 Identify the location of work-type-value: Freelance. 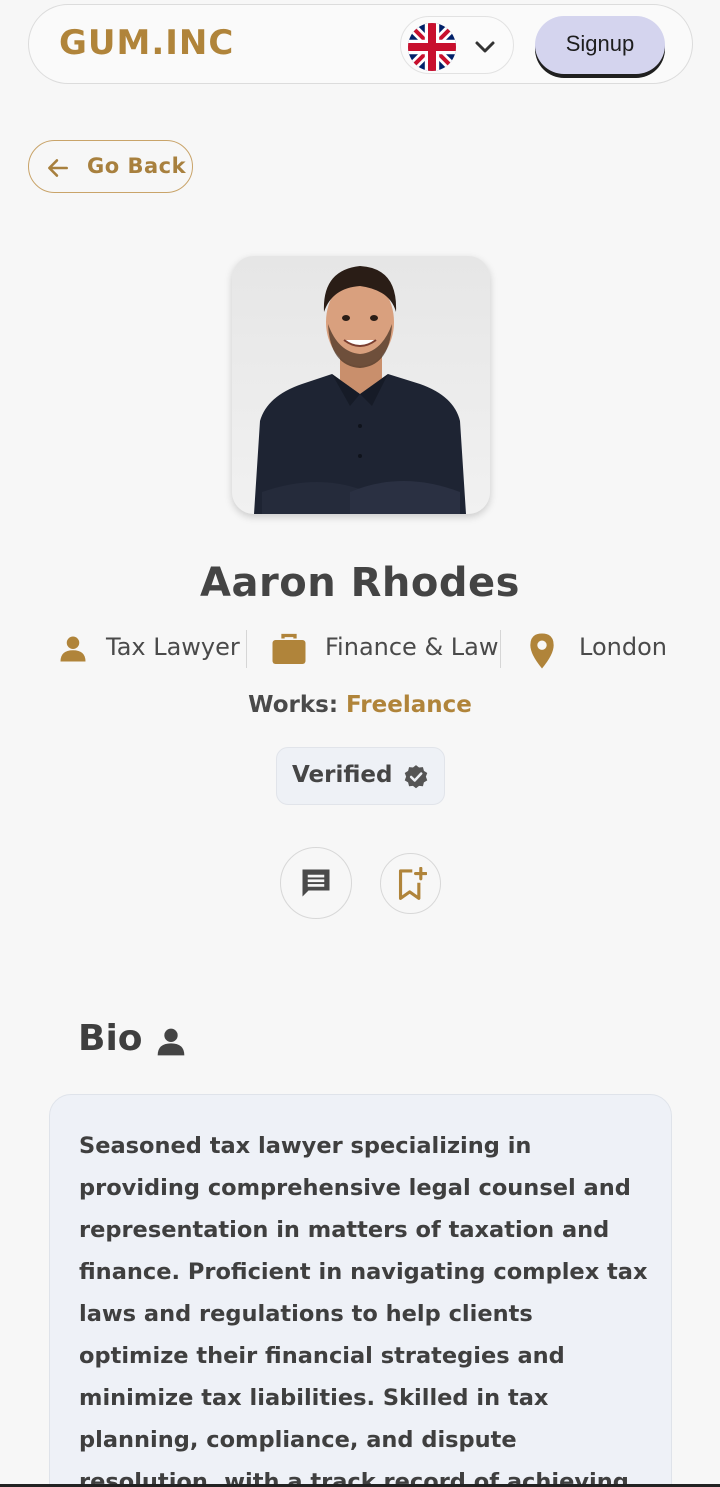
(409, 705).